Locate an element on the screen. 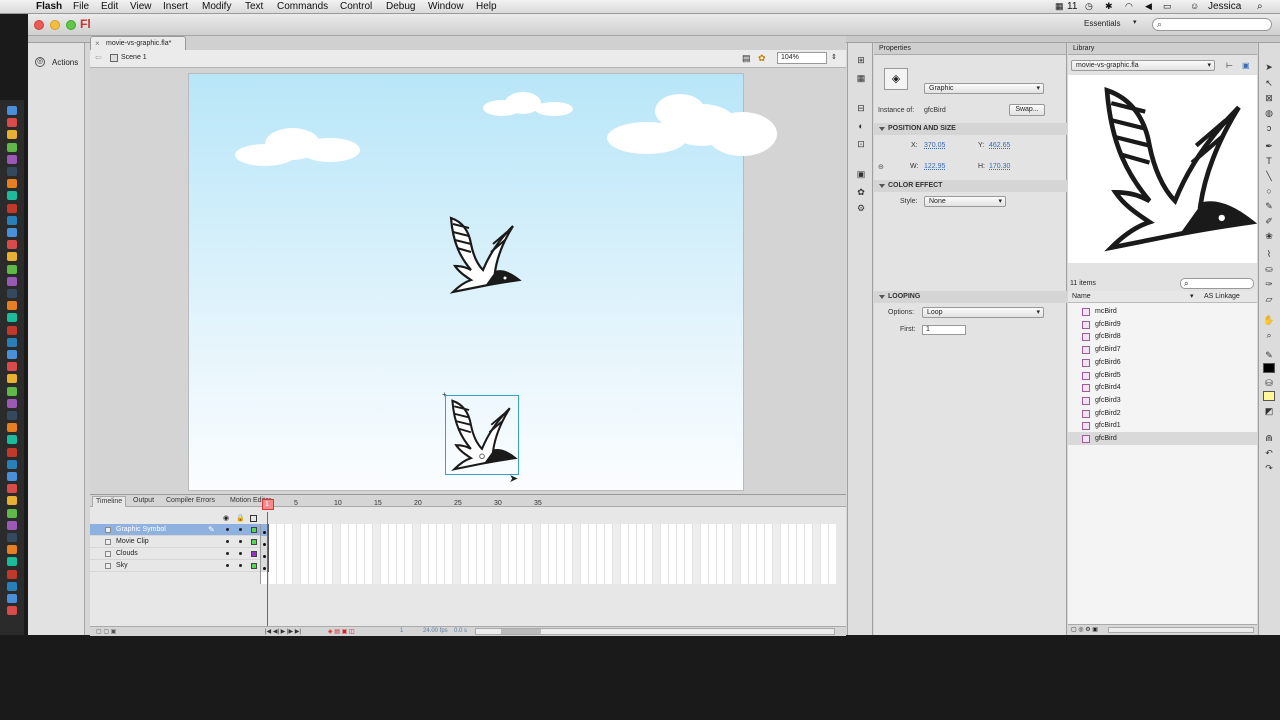  bluetooth-icon: ✱ is located at coordinates (1109, 6).